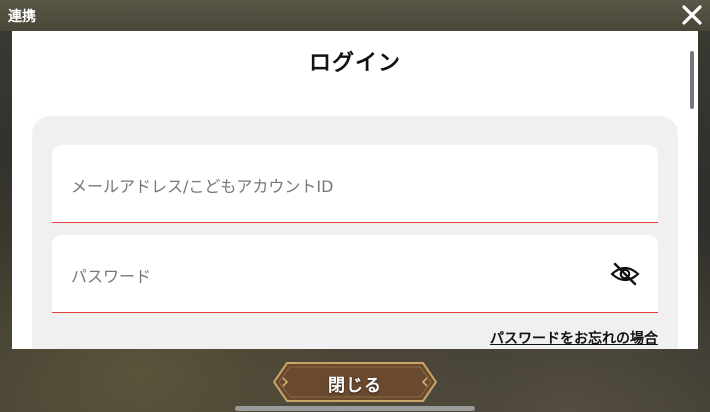 The image size is (710, 412). Describe the element at coordinates (355, 408) in the screenshot. I see `home-indicator` at that location.